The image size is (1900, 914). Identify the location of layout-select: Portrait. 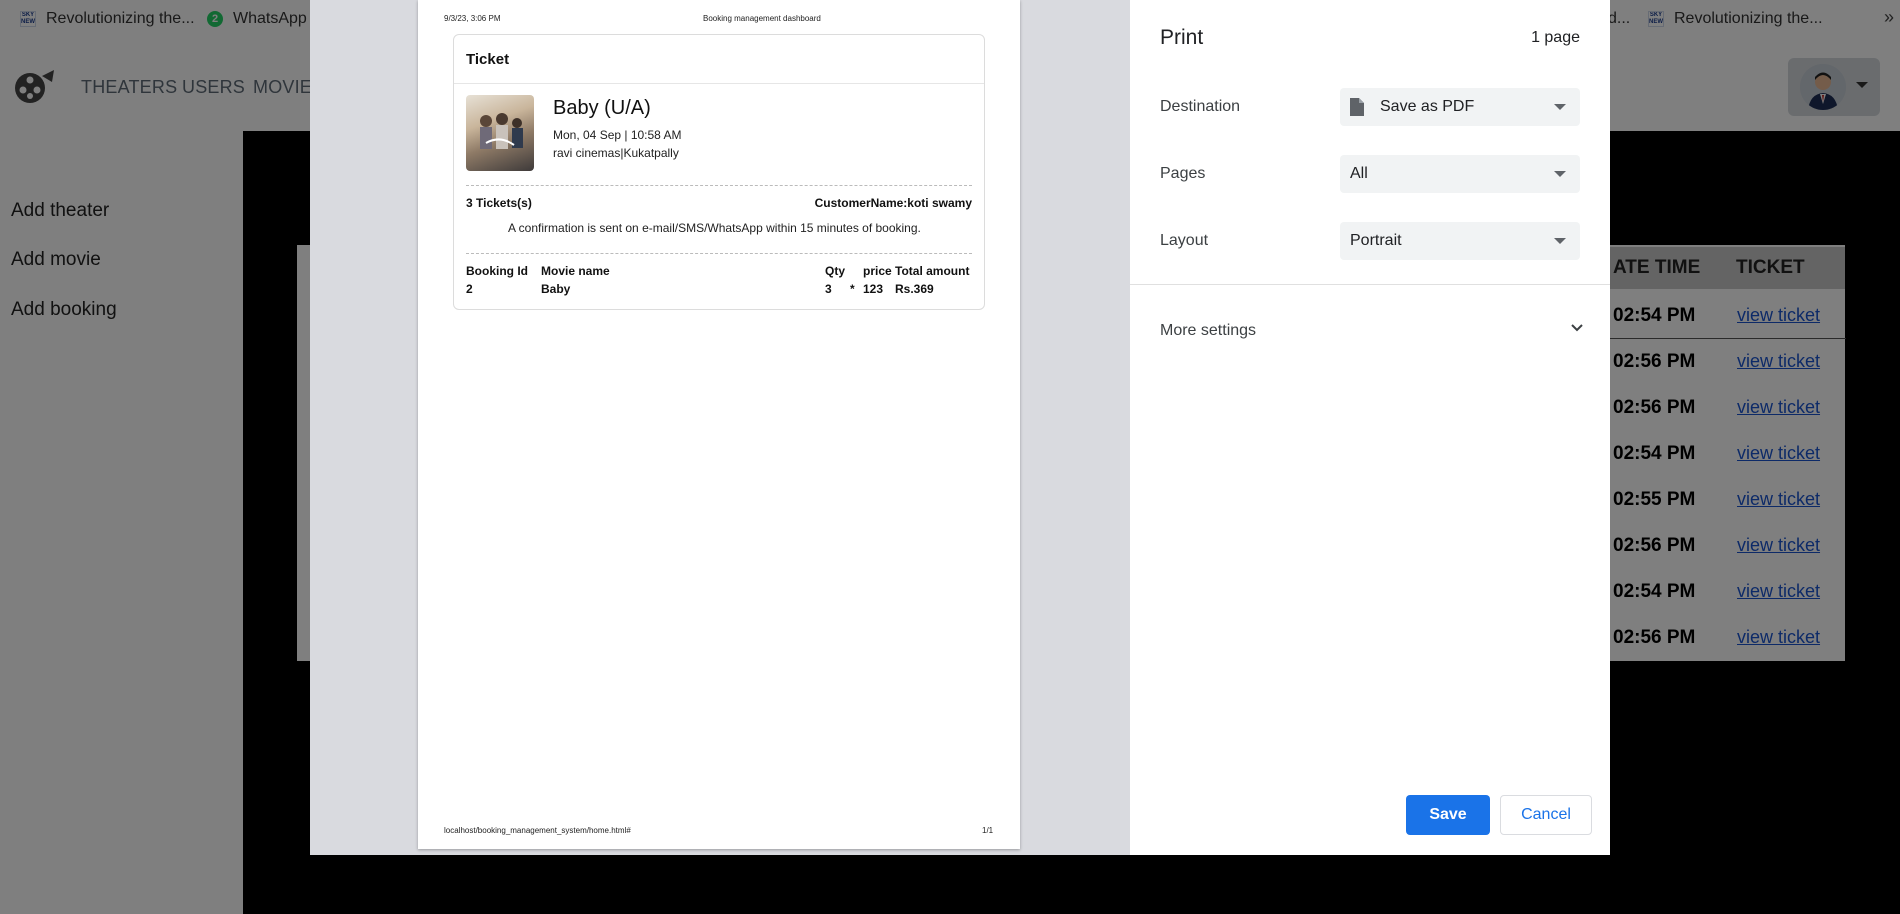
(1460, 241).